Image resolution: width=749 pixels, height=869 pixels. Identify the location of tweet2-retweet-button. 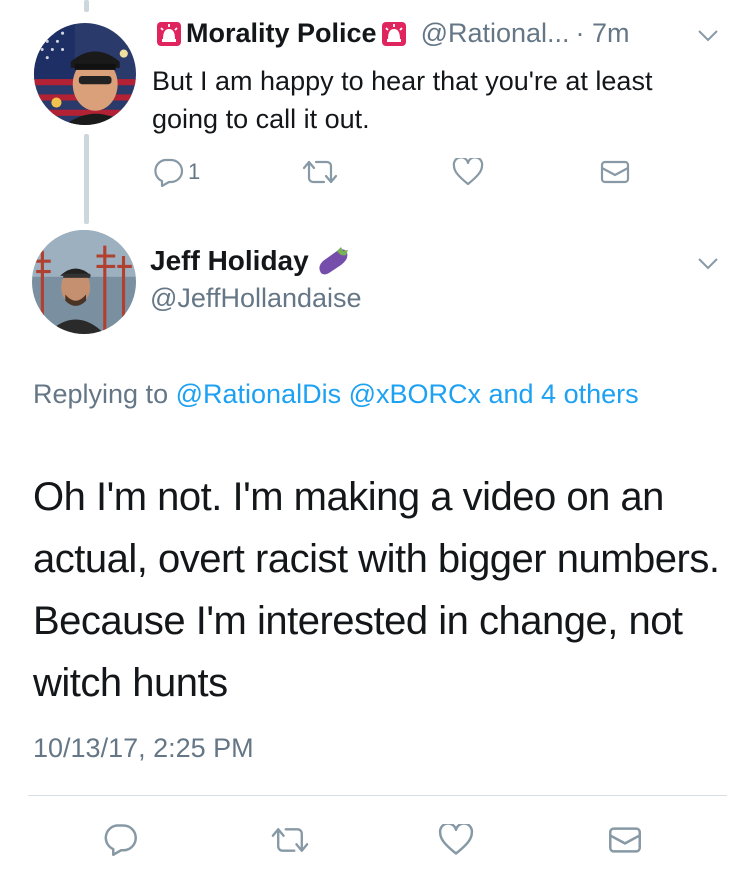
(290, 840).